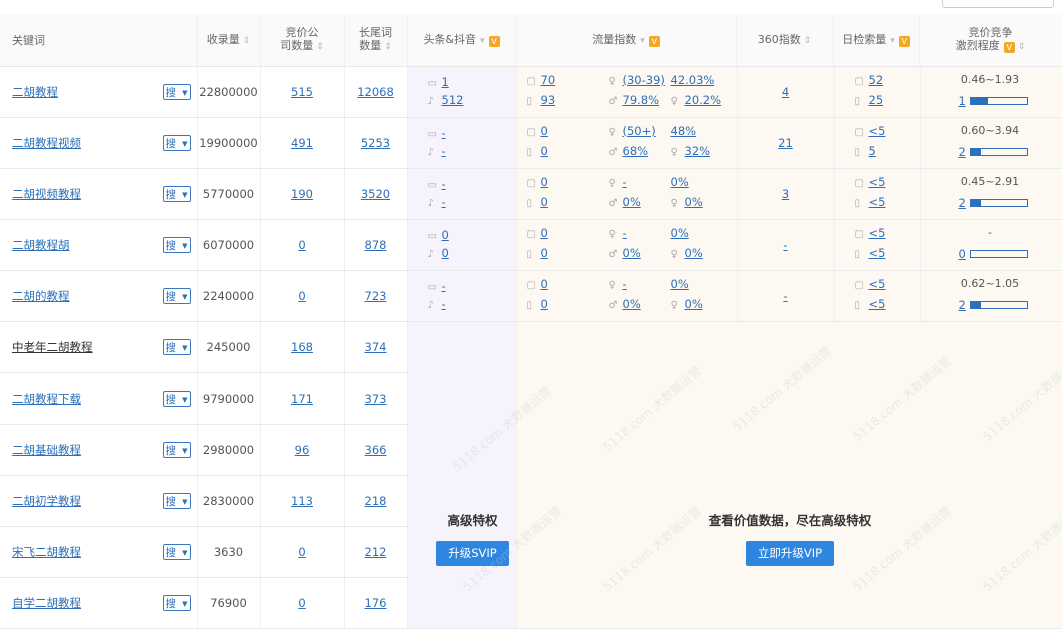 This screenshot has width=1062, height=629. Describe the element at coordinates (46, 501) in the screenshot. I see `keyword-link: 二胡初学教程` at that location.